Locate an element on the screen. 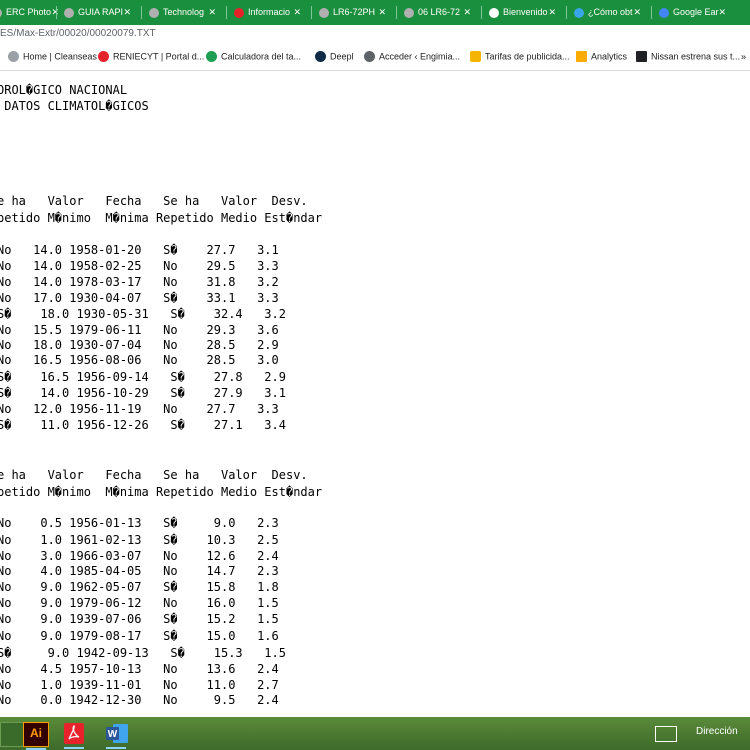 The height and width of the screenshot is (750, 750). nissan-icon is located at coordinates (641, 57).